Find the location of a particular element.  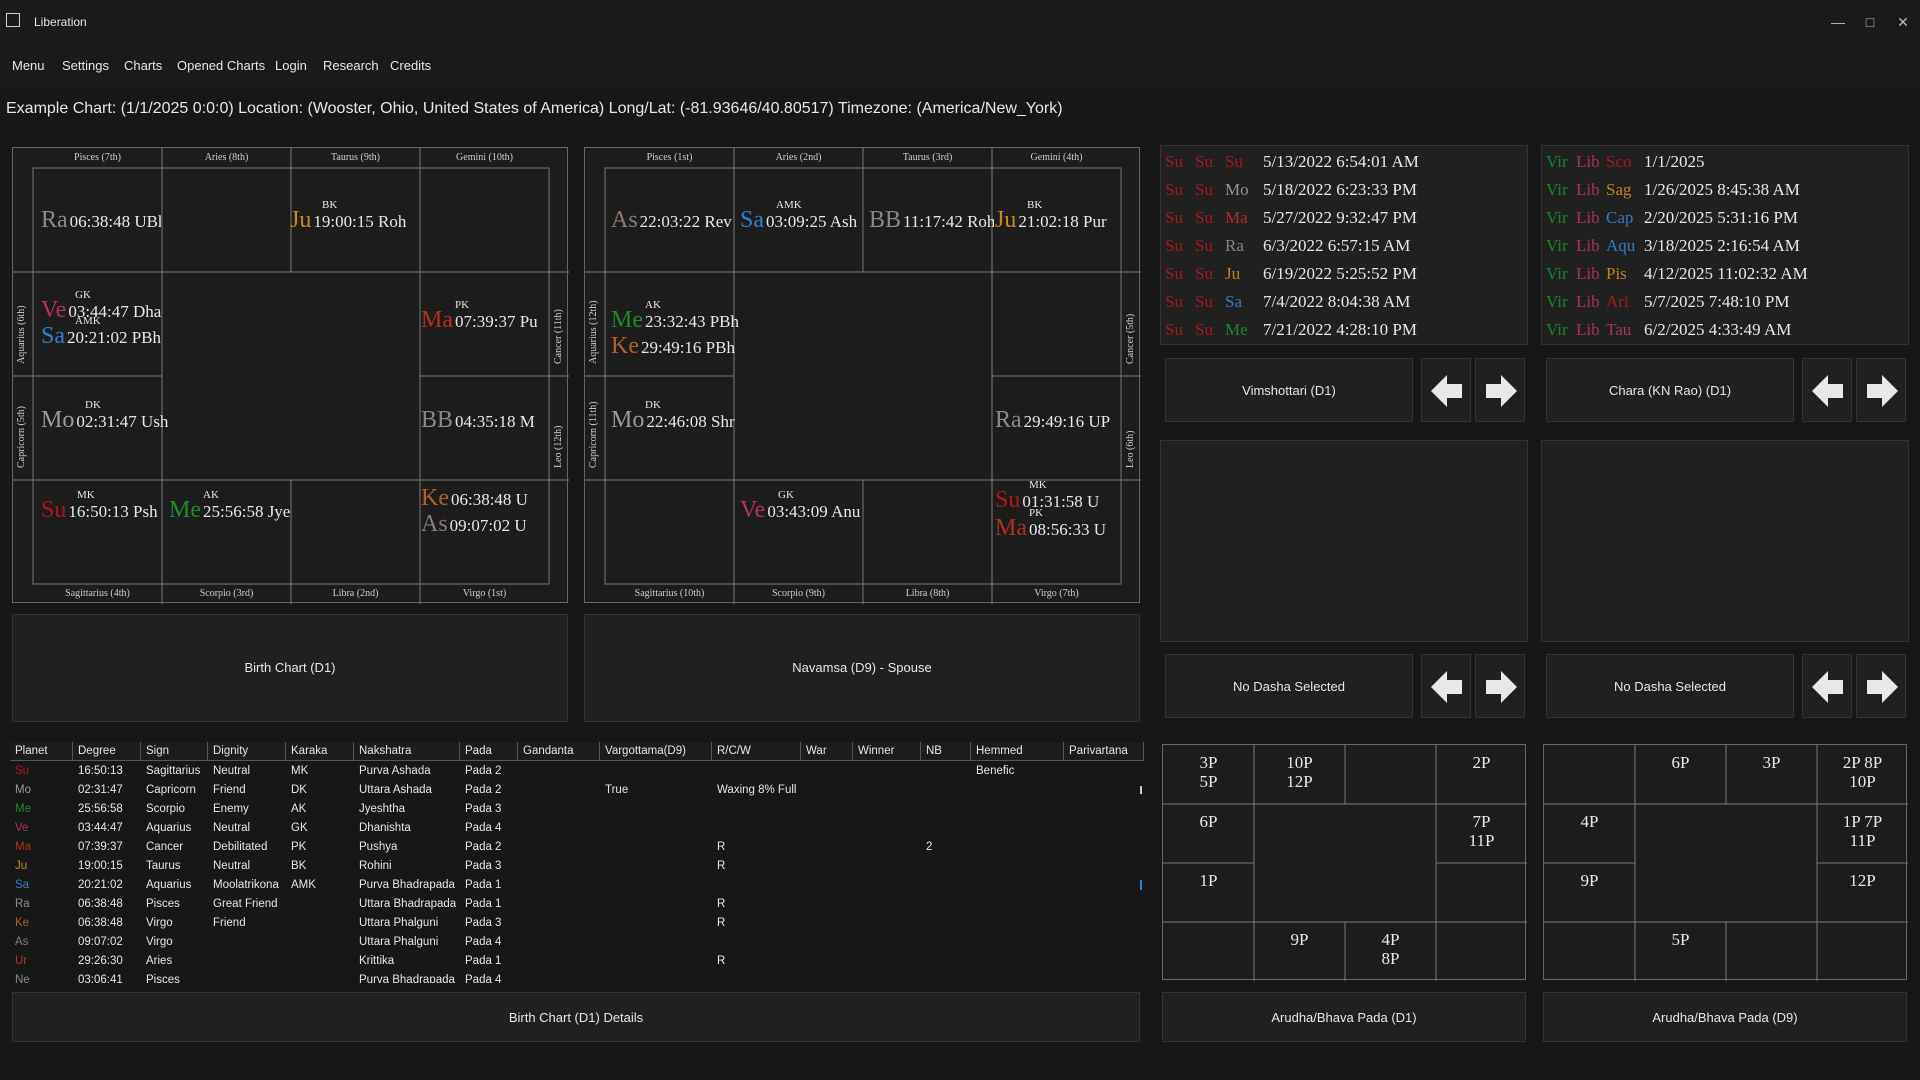

planet-ra: Ra 29:49:16 UP is located at coordinates (1057, 420).